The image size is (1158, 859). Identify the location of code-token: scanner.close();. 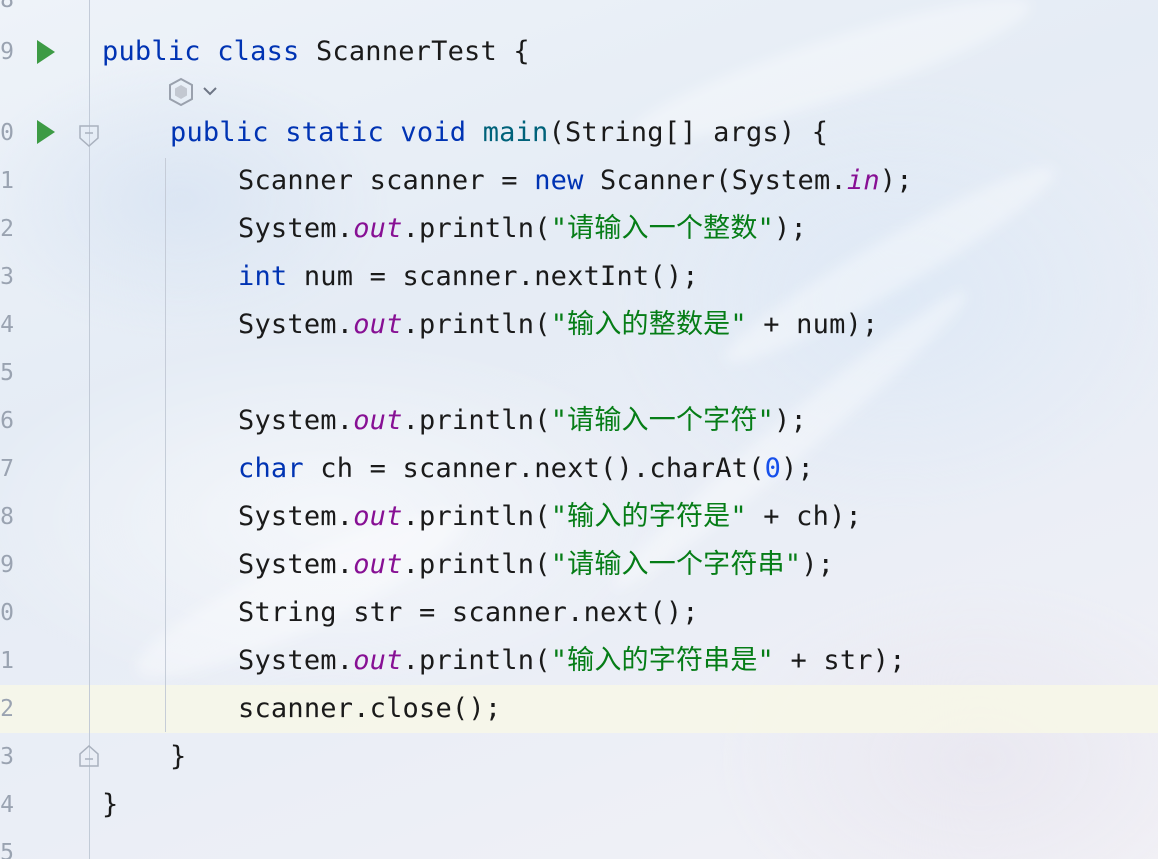
(370, 708).